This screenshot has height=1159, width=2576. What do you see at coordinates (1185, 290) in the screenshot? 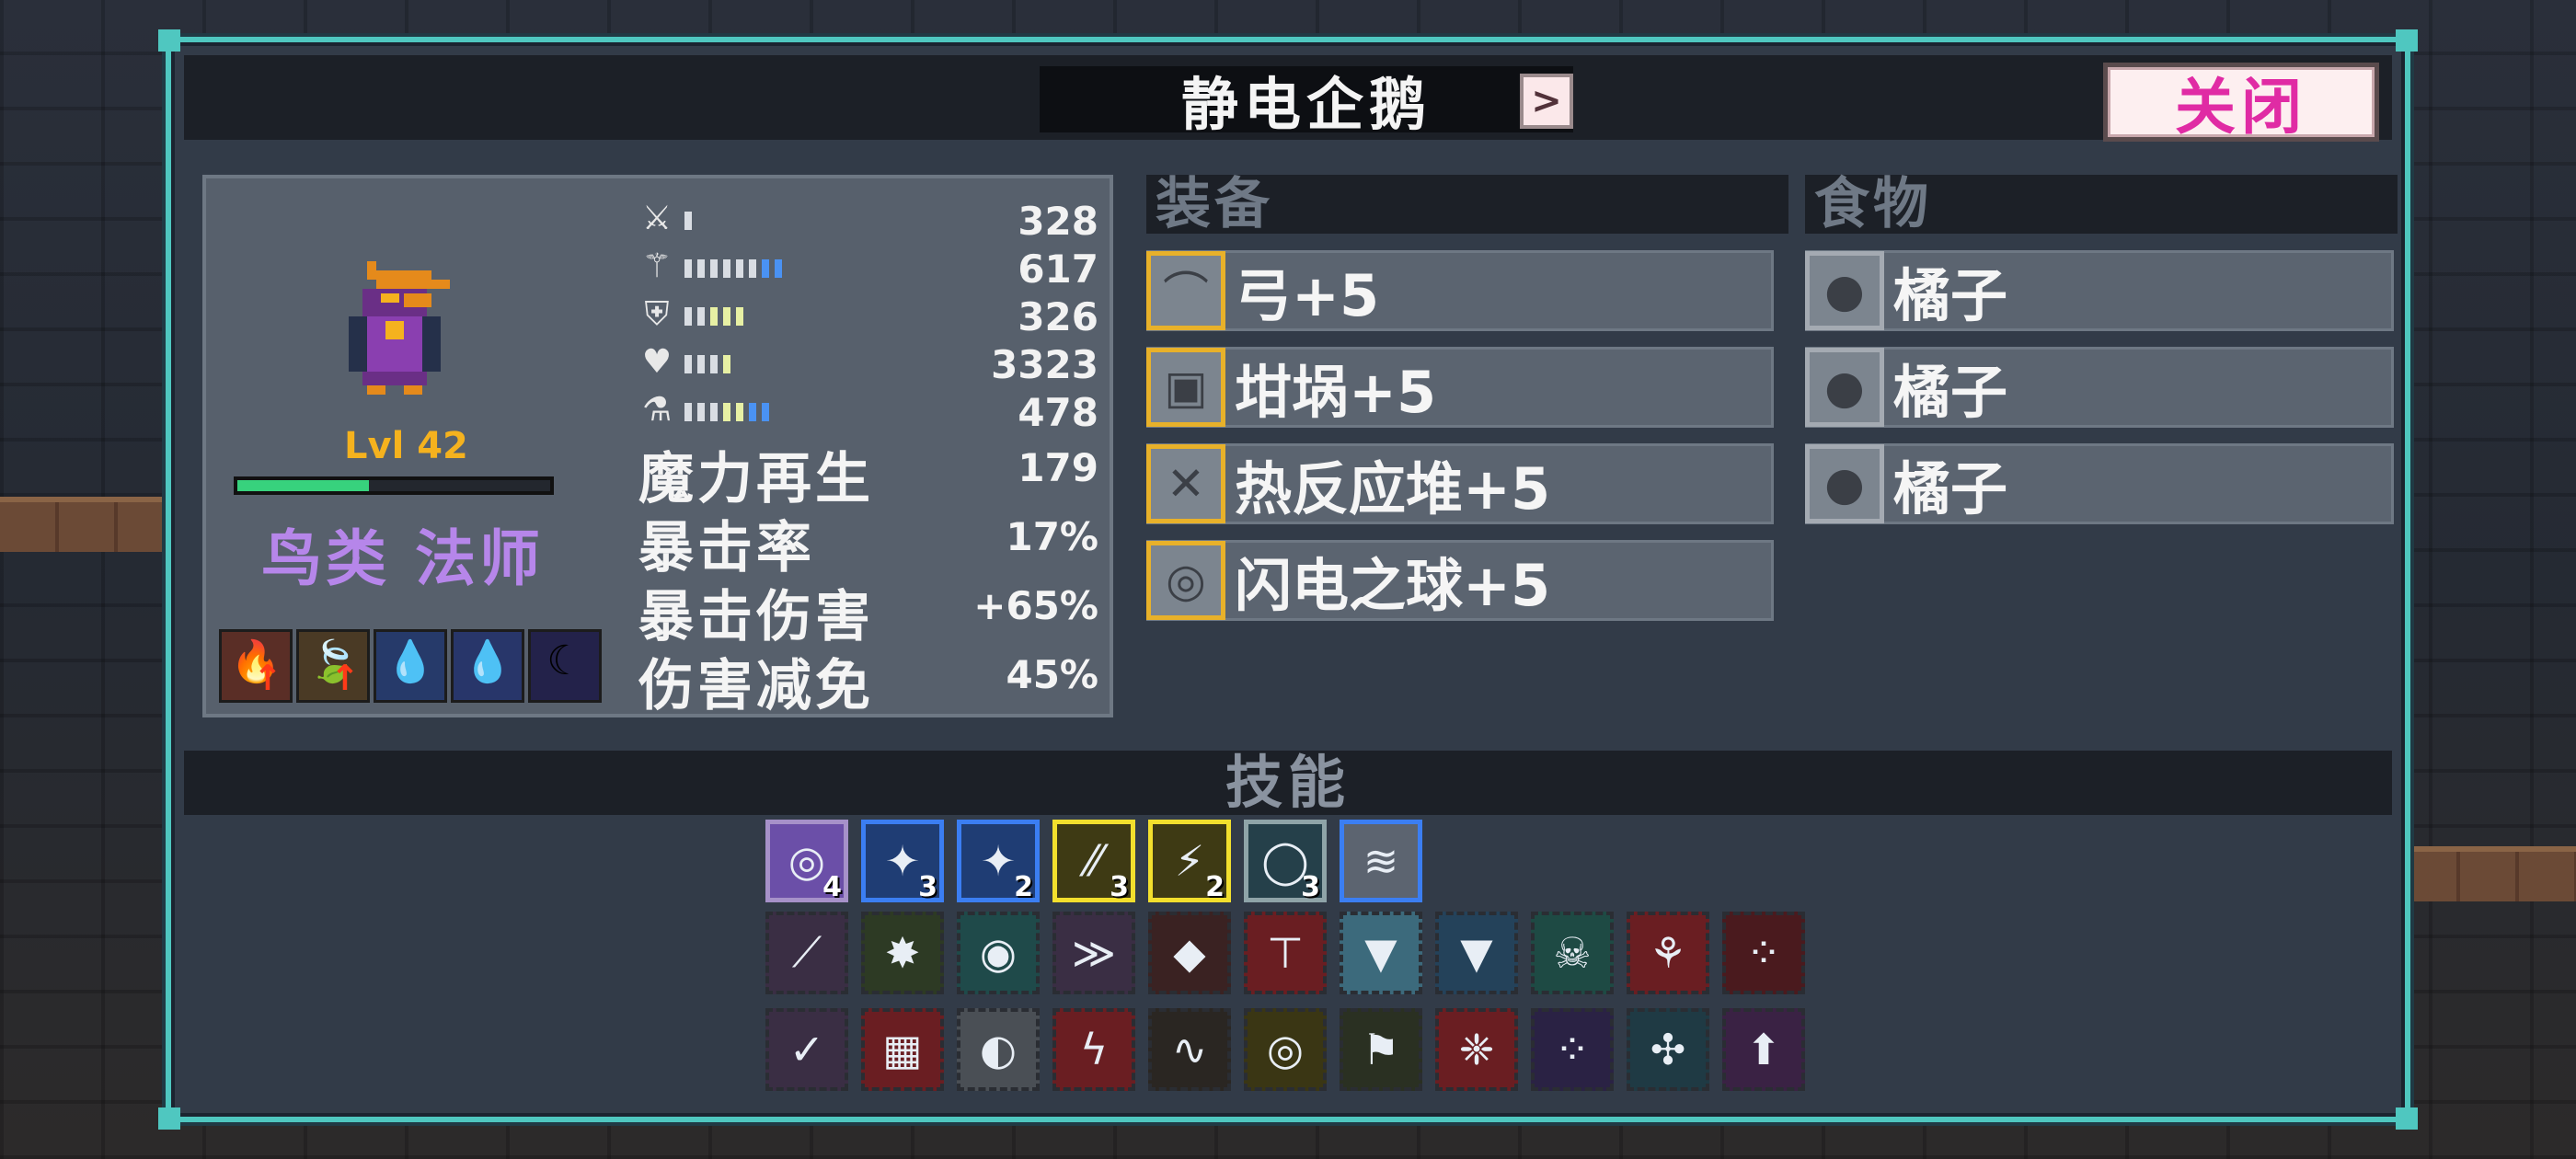
I see `bow-icon: ⌒` at bounding box center [1185, 290].